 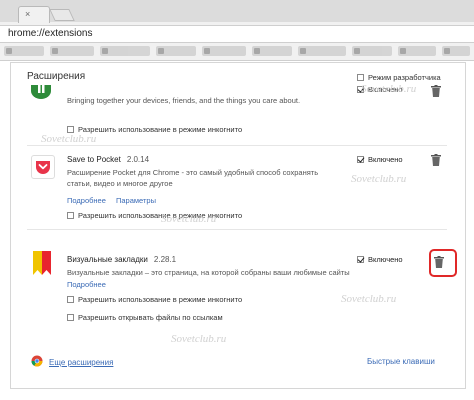 What do you see at coordinates (70, 317) in the screenshot?
I see `file-urls-checkbox` at bounding box center [70, 317].